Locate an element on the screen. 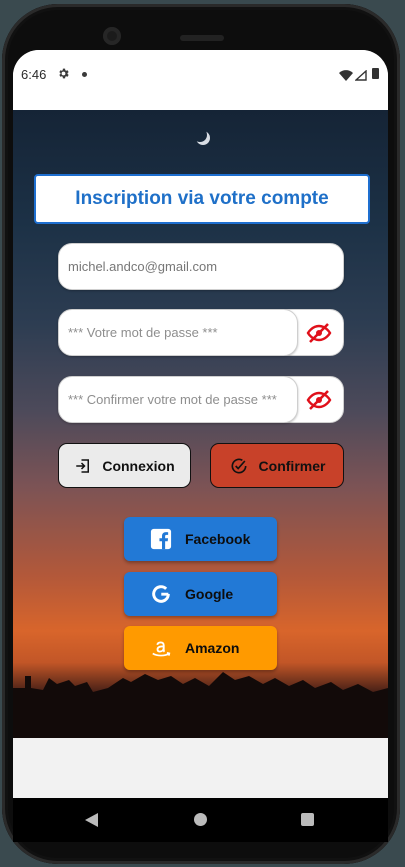 This screenshot has width=405, height=867. back-icon is located at coordinates (91, 822).